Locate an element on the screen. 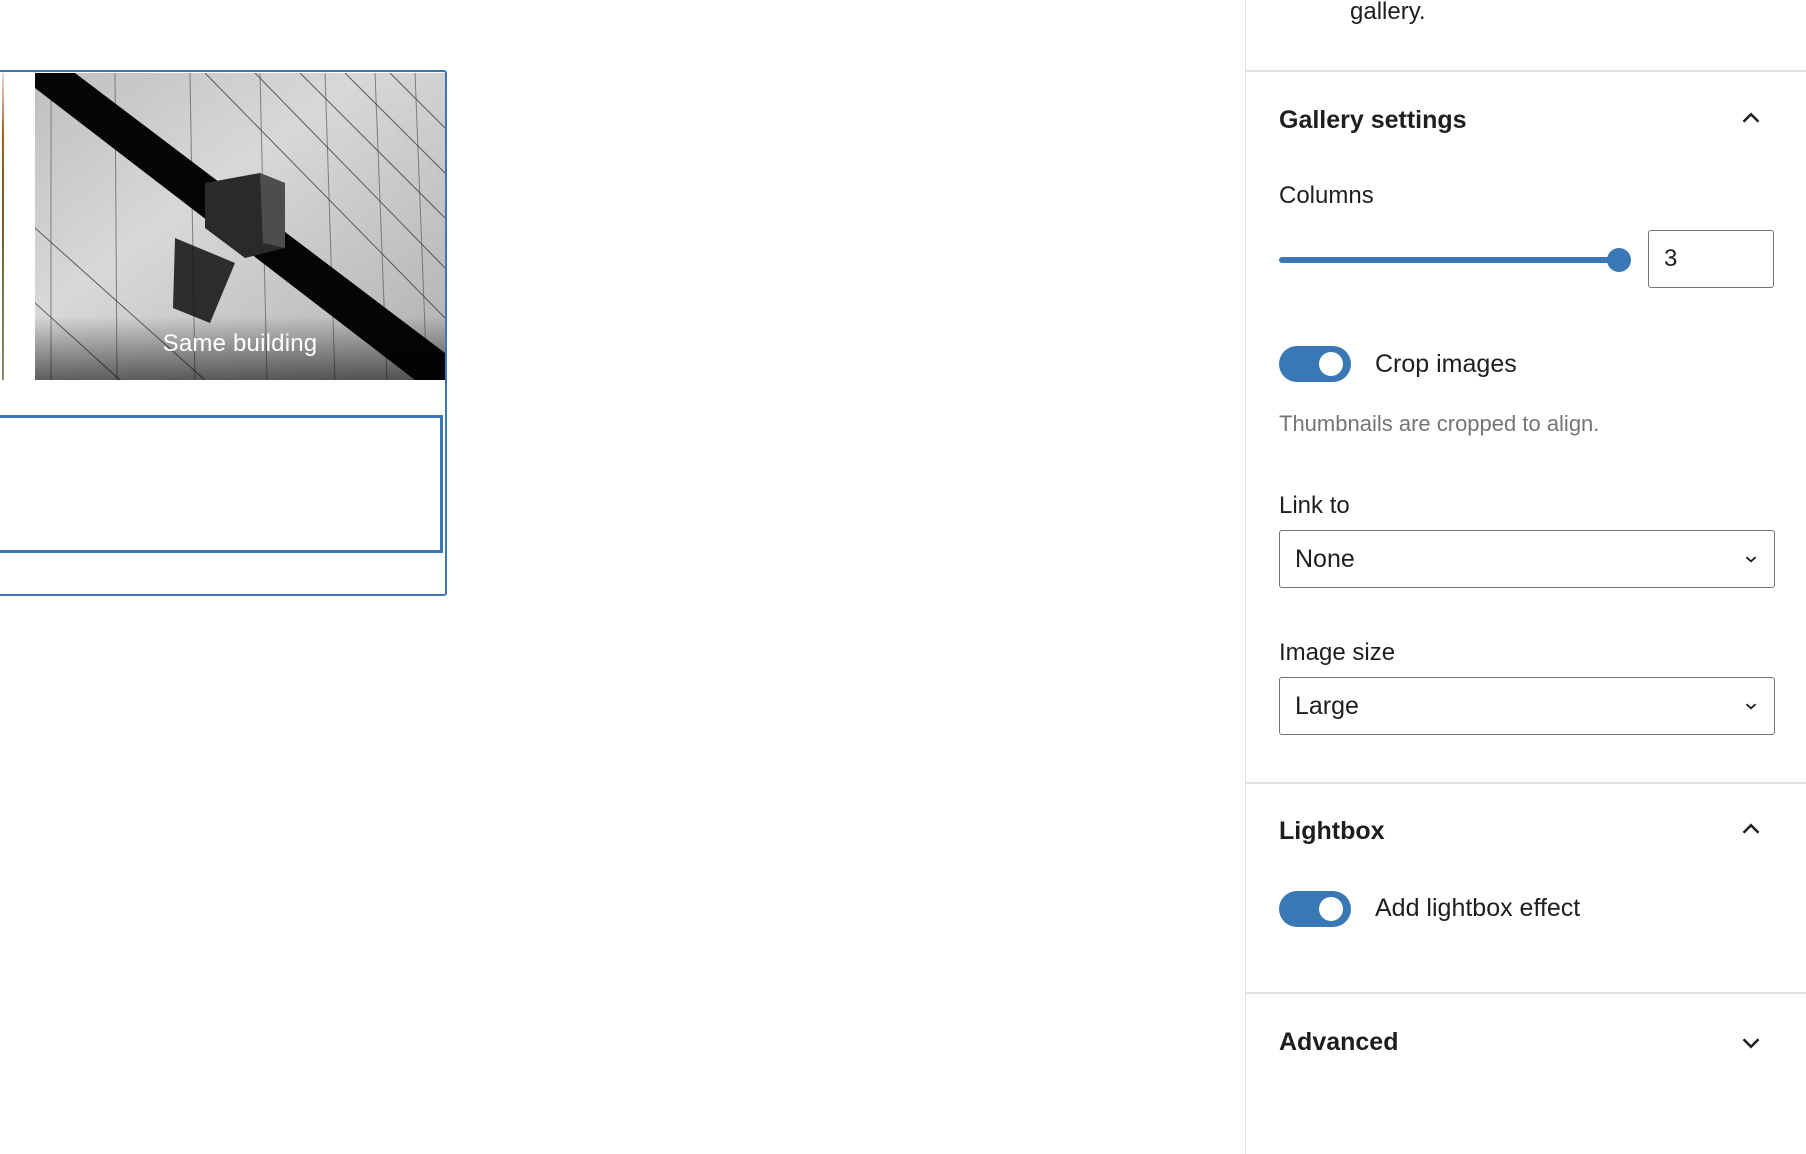 Image resolution: width=1806 pixels, height=1154 pixels. image-size-label: Image size is located at coordinates (1337, 652).